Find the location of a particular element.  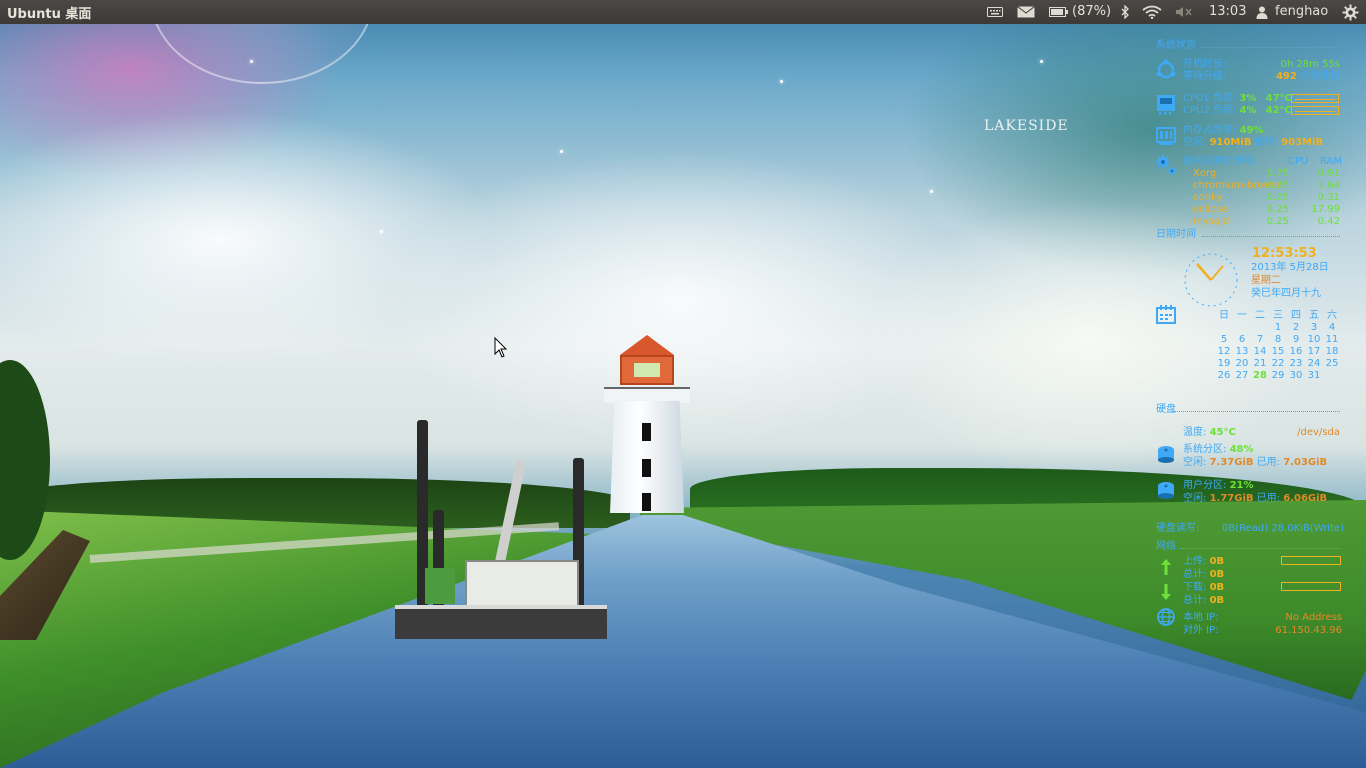

download-total-value: 0B is located at coordinates (1217, 600).